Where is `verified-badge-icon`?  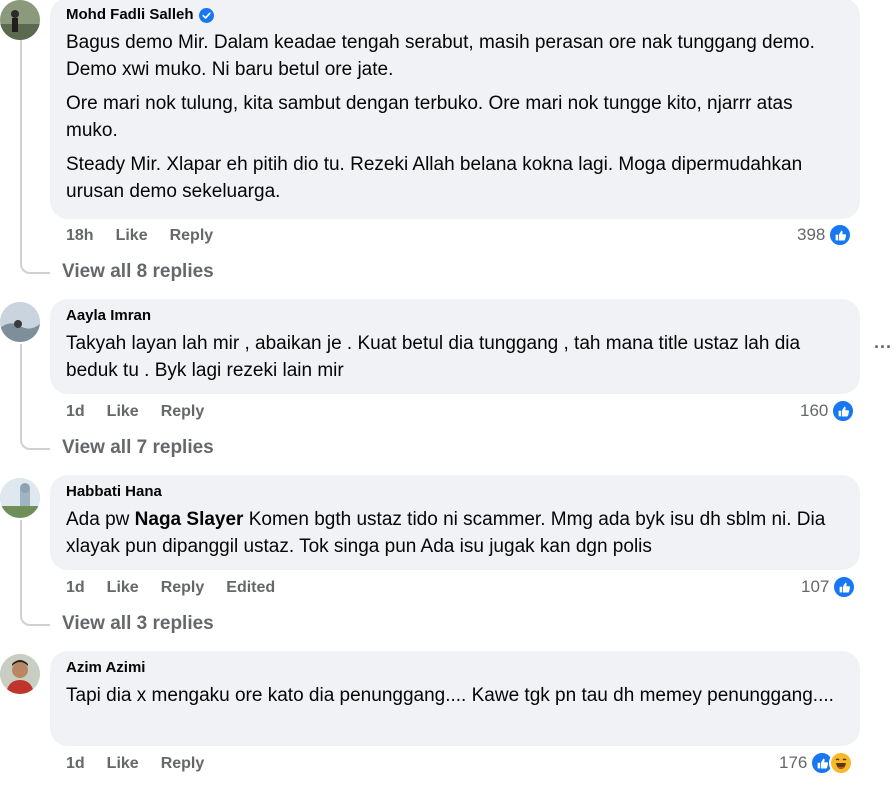
verified-badge-icon is located at coordinates (206, 15).